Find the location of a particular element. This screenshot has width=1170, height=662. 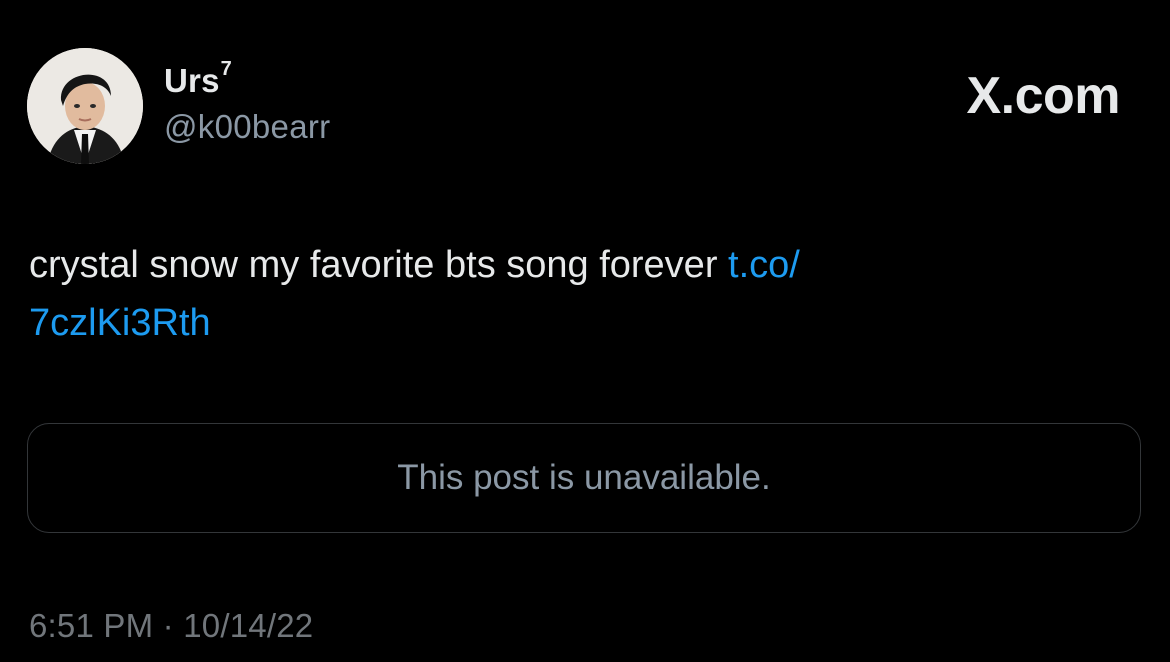

unavailable-message: This post is unavailable. is located at coordinates (584, 477).